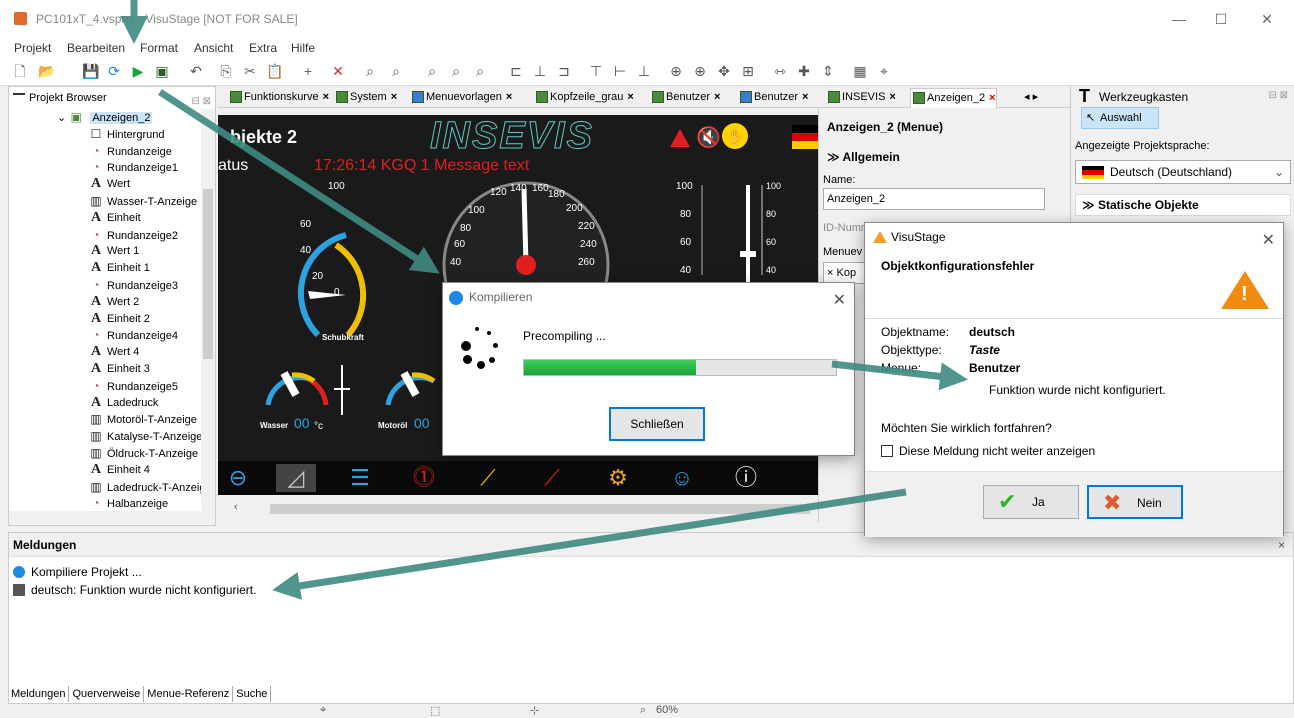 Image resolution: width=1294 pixels, height=718 pixels. I want to click on grid-icon: ▦, so click(860, 71).